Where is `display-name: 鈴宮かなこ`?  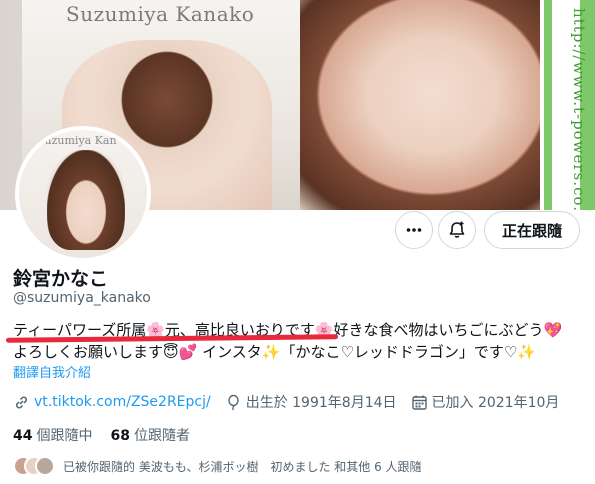
display-name: 鈴宮かなこ is located at coordinates (61, 279).